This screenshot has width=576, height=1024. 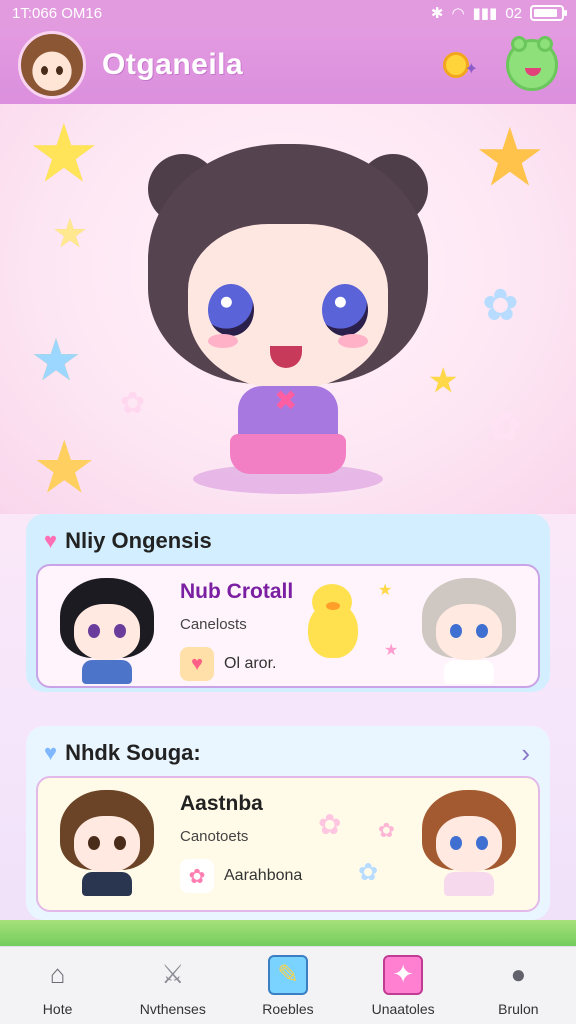 What do you see at coordinates (332, 621) in the screenshot?
I see `chick-mascot` at bounding box center [332, 621].